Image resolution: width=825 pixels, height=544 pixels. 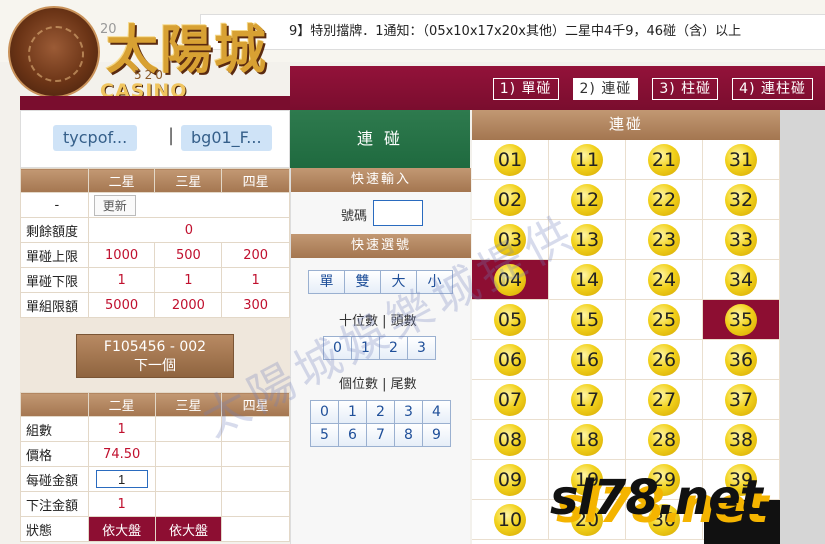 I want to click on number-ball: 22, so click(x=664, y=200).